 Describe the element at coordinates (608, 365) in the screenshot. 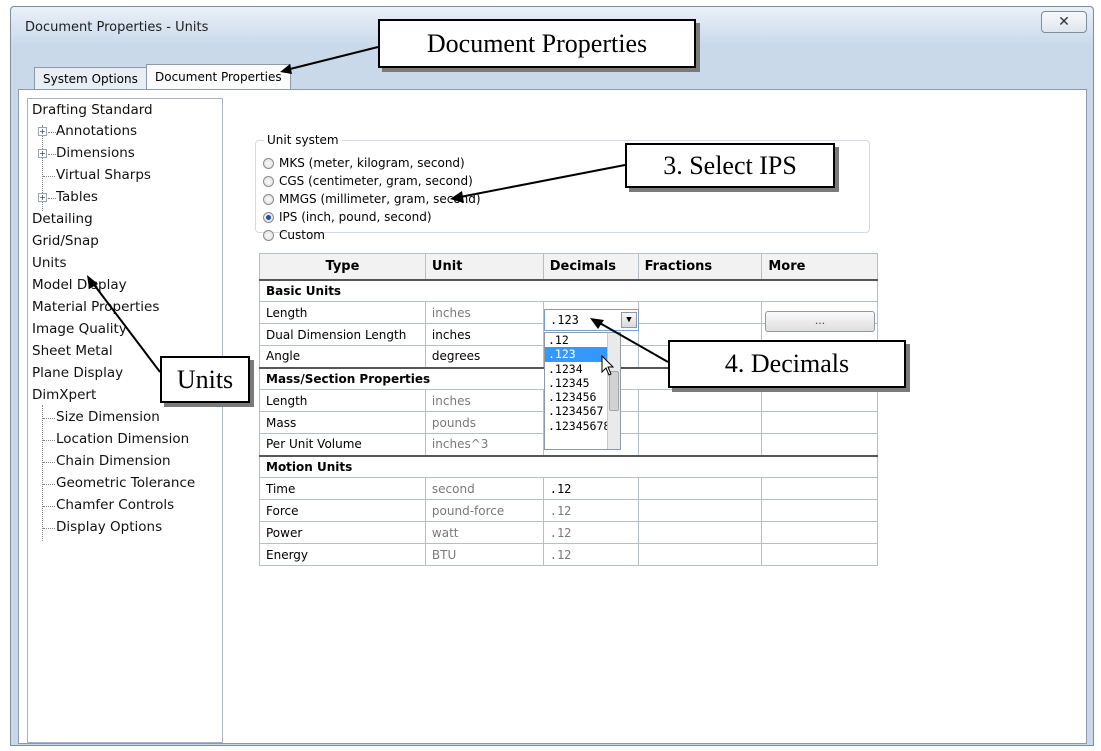

I see `mouse-cursor-icon` at that location.